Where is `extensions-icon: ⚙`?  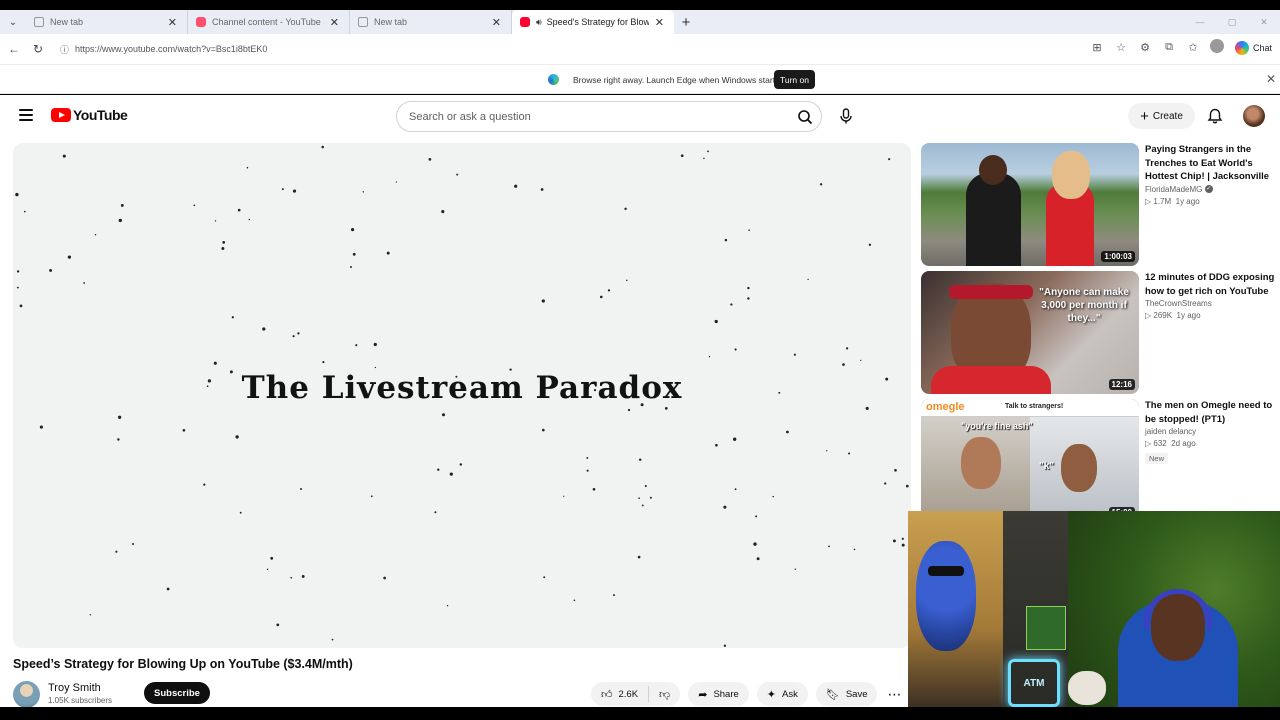
extensions-icon: ⚙ is located at coordinates (1145, 47).